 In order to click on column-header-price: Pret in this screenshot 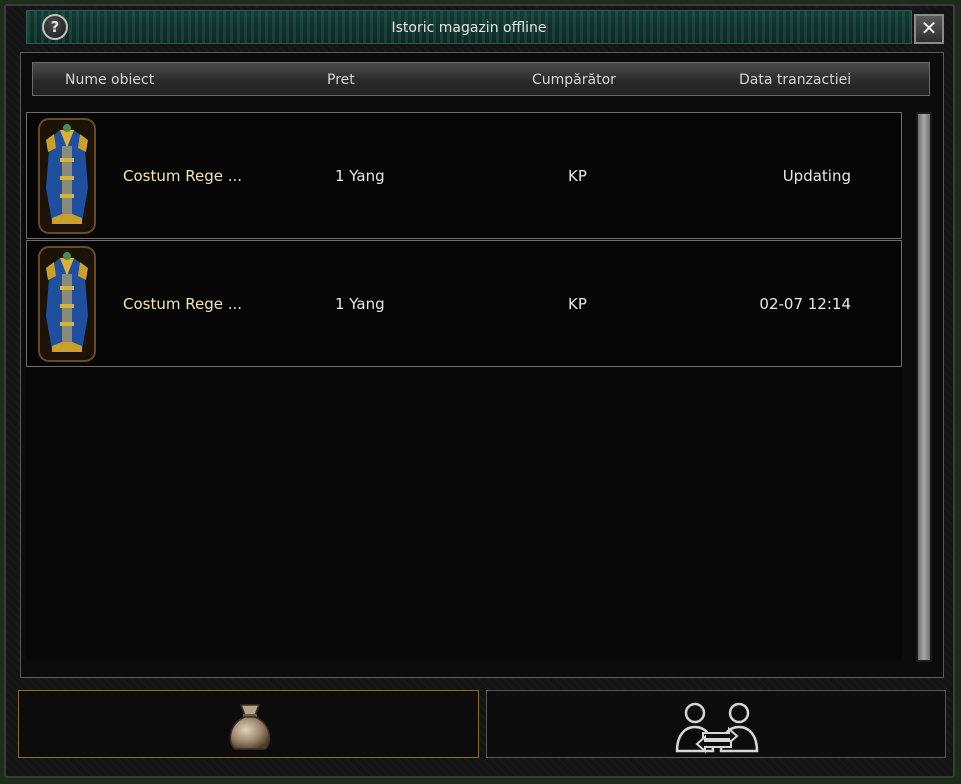, I will do `click(341, 80)`.